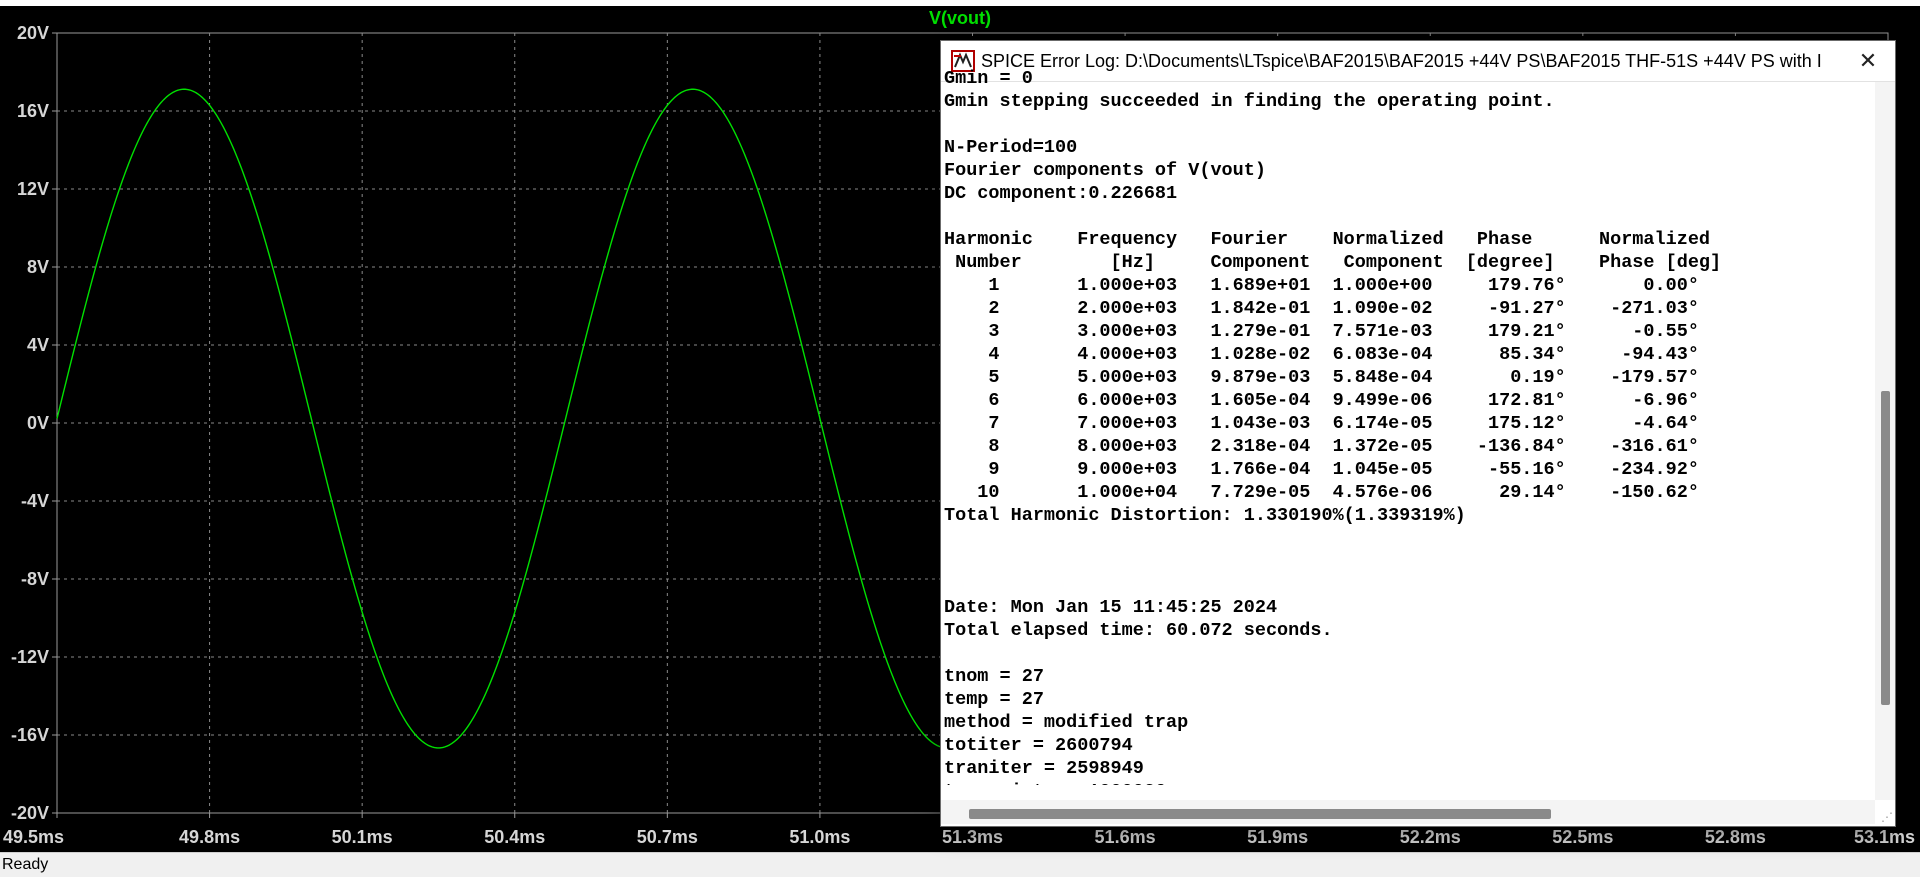 The width and height of the screenshot is (1920, 877). Describe the element at coordinates (1044, 768) in the screenshot. I see `log-line: traniter = 2598949` at that location.